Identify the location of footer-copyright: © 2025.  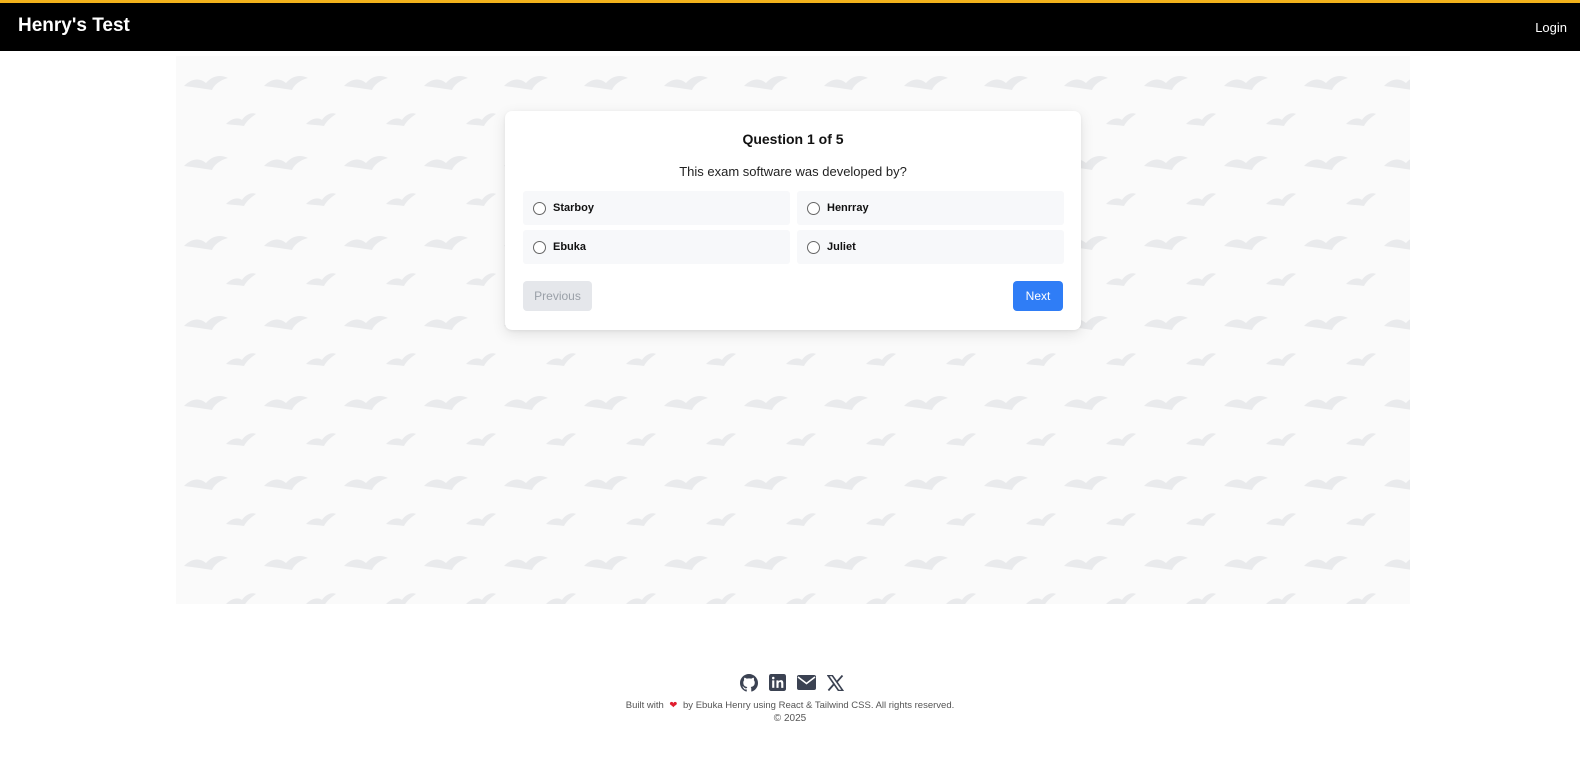
(790, 718).